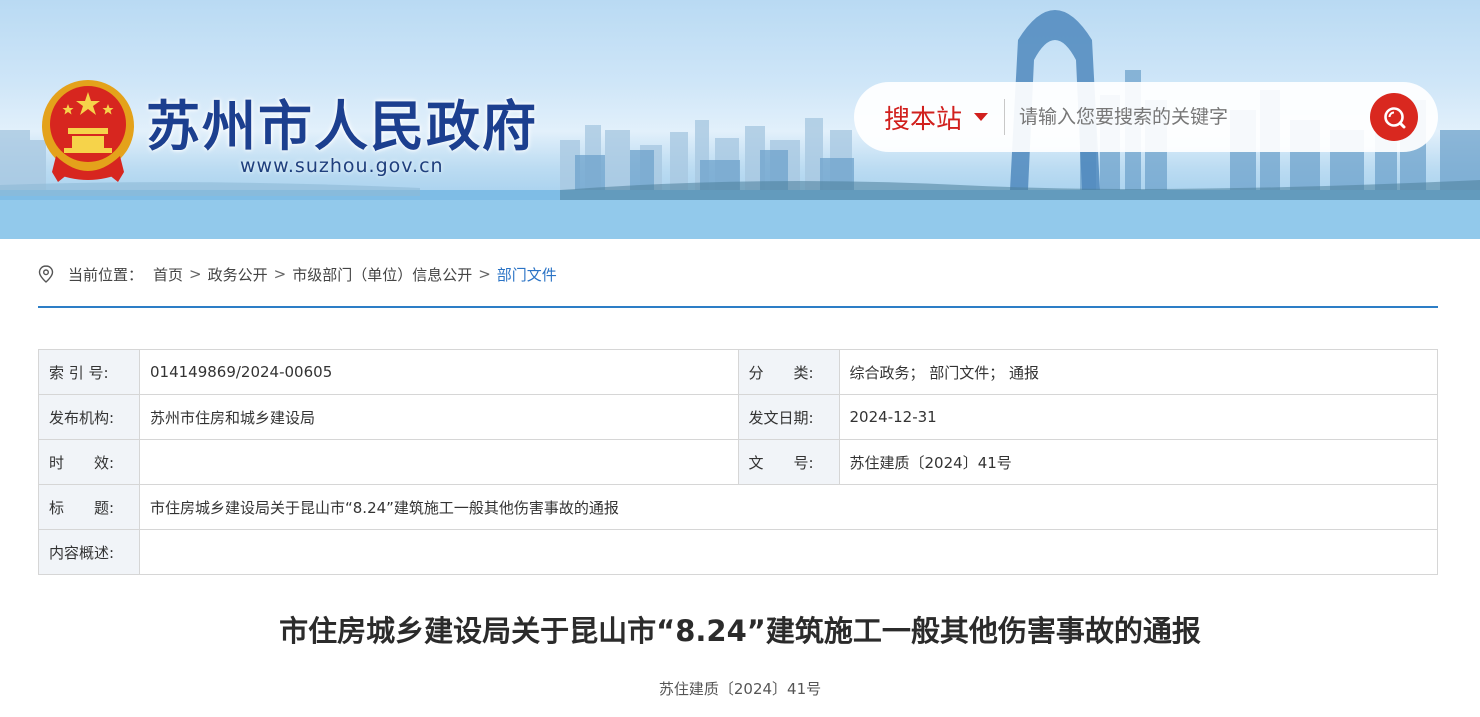  Describe the element at coordinates (1189, 117) in the screenshot. I see `search-input` at that location.